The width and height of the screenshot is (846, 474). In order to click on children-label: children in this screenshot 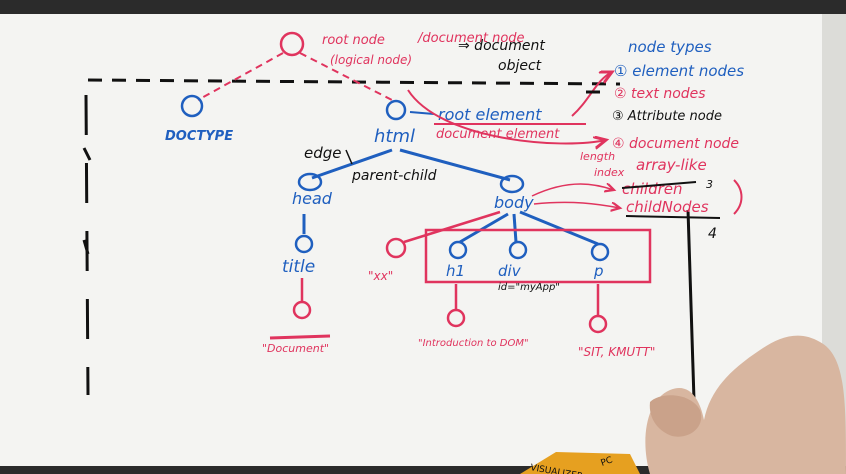, I will do `click(652, 189)`.